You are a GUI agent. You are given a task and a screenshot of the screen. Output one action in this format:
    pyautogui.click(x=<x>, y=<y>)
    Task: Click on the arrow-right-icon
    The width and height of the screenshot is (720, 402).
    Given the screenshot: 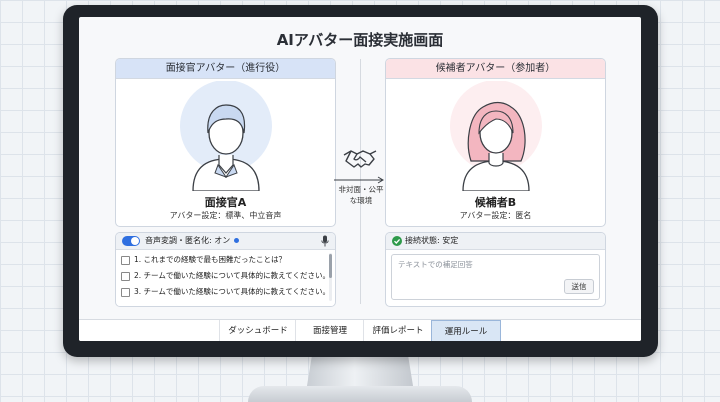 What is the action you would take?
    pyautogui.click(x=359, y=180)
    